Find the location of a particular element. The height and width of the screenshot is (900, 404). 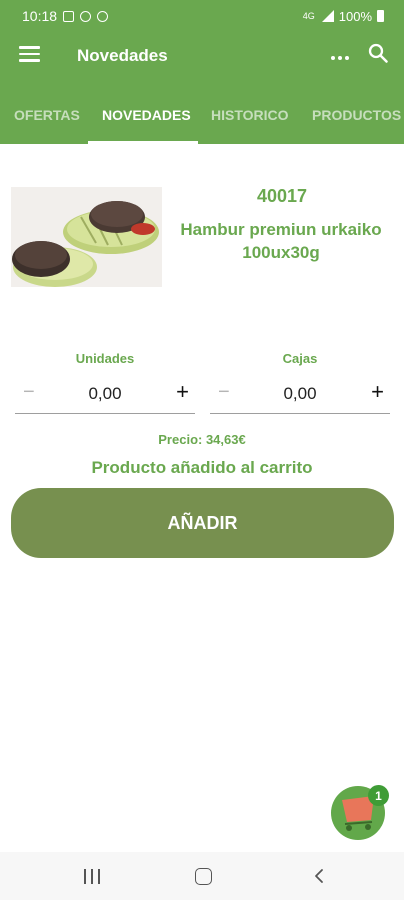

network-type: 4G is located at coordinates (308, 16).